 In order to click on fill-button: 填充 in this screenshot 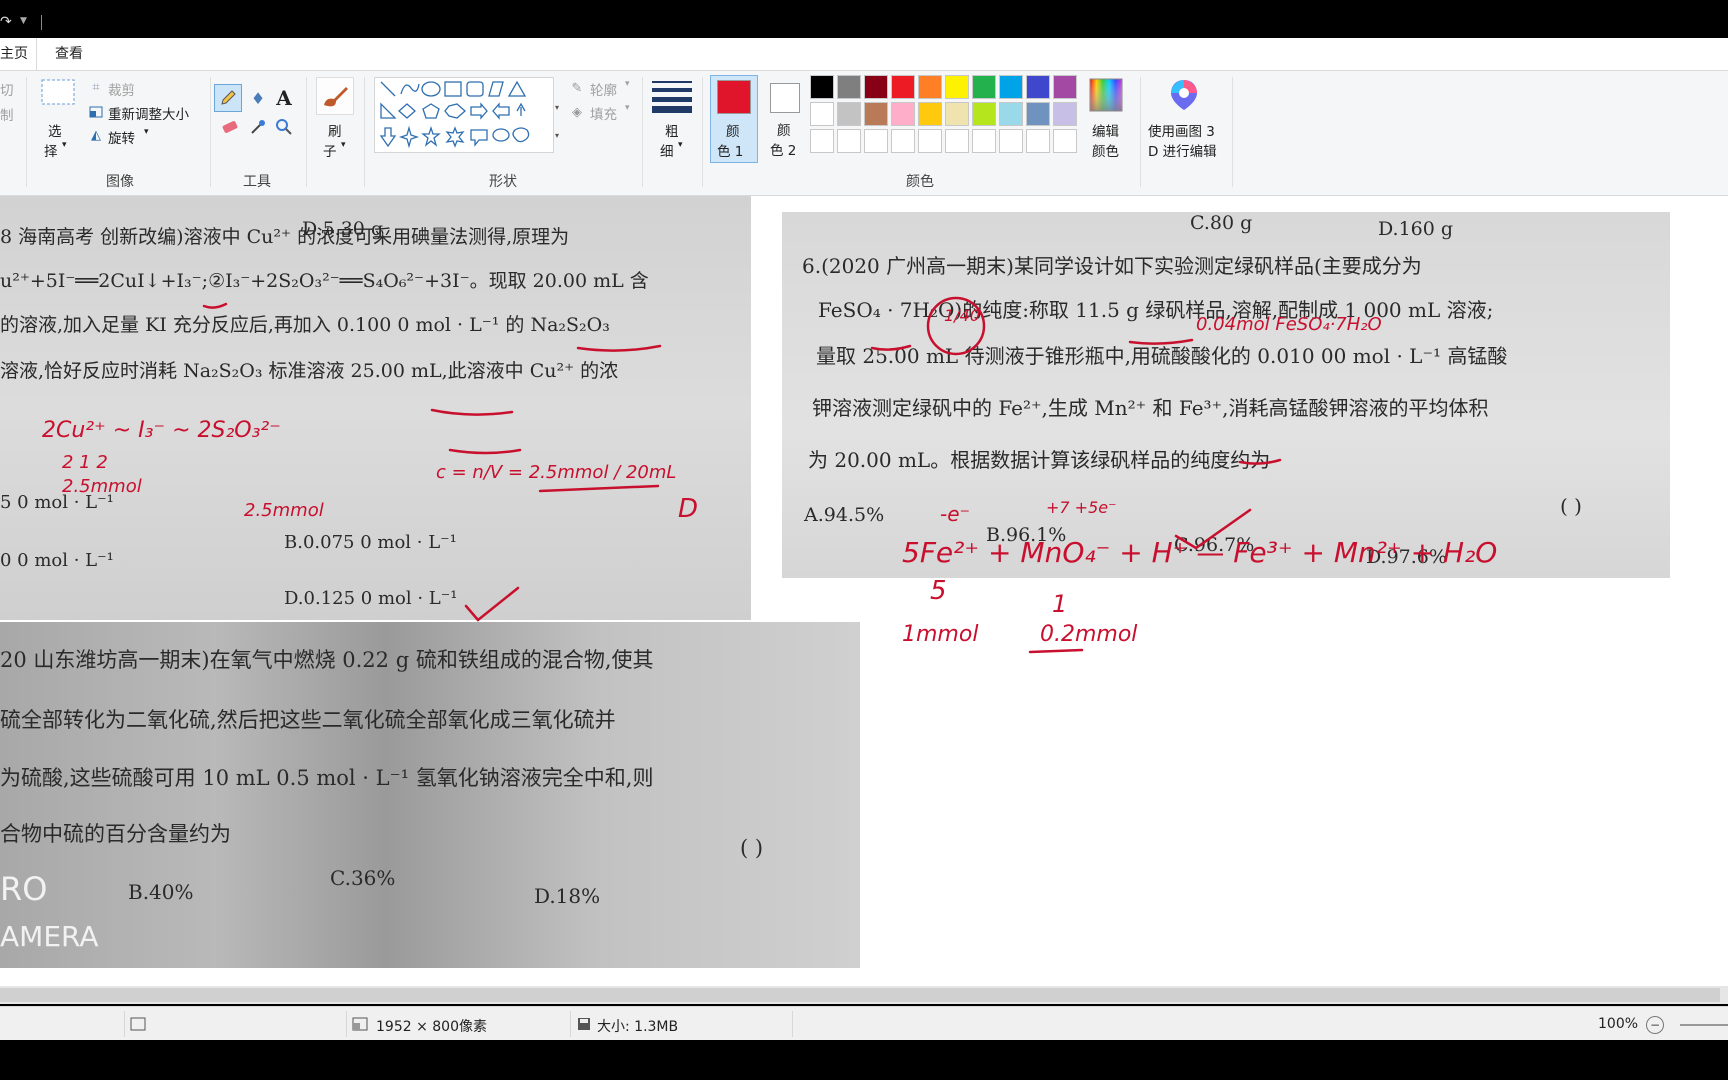, I will do `click(603, 113)`.